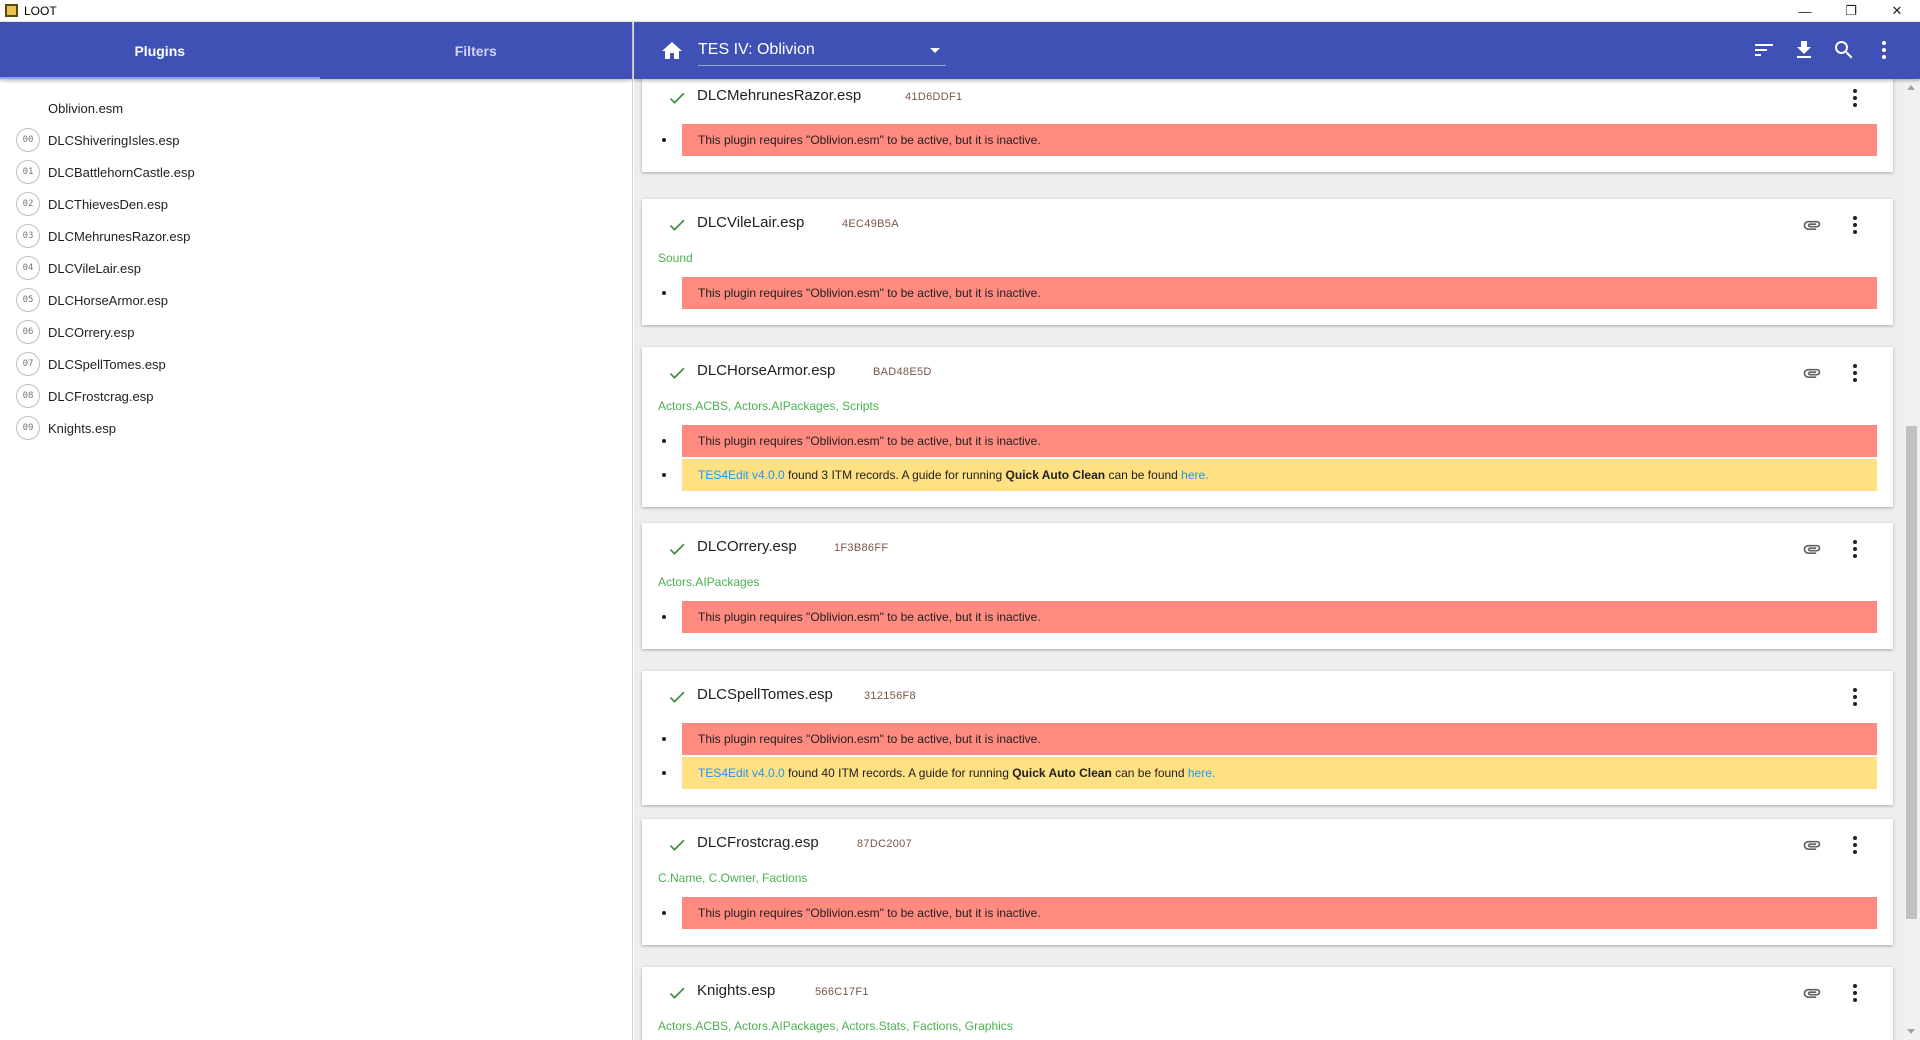  I want to click on toolbar-actions, so click(1816, 50).